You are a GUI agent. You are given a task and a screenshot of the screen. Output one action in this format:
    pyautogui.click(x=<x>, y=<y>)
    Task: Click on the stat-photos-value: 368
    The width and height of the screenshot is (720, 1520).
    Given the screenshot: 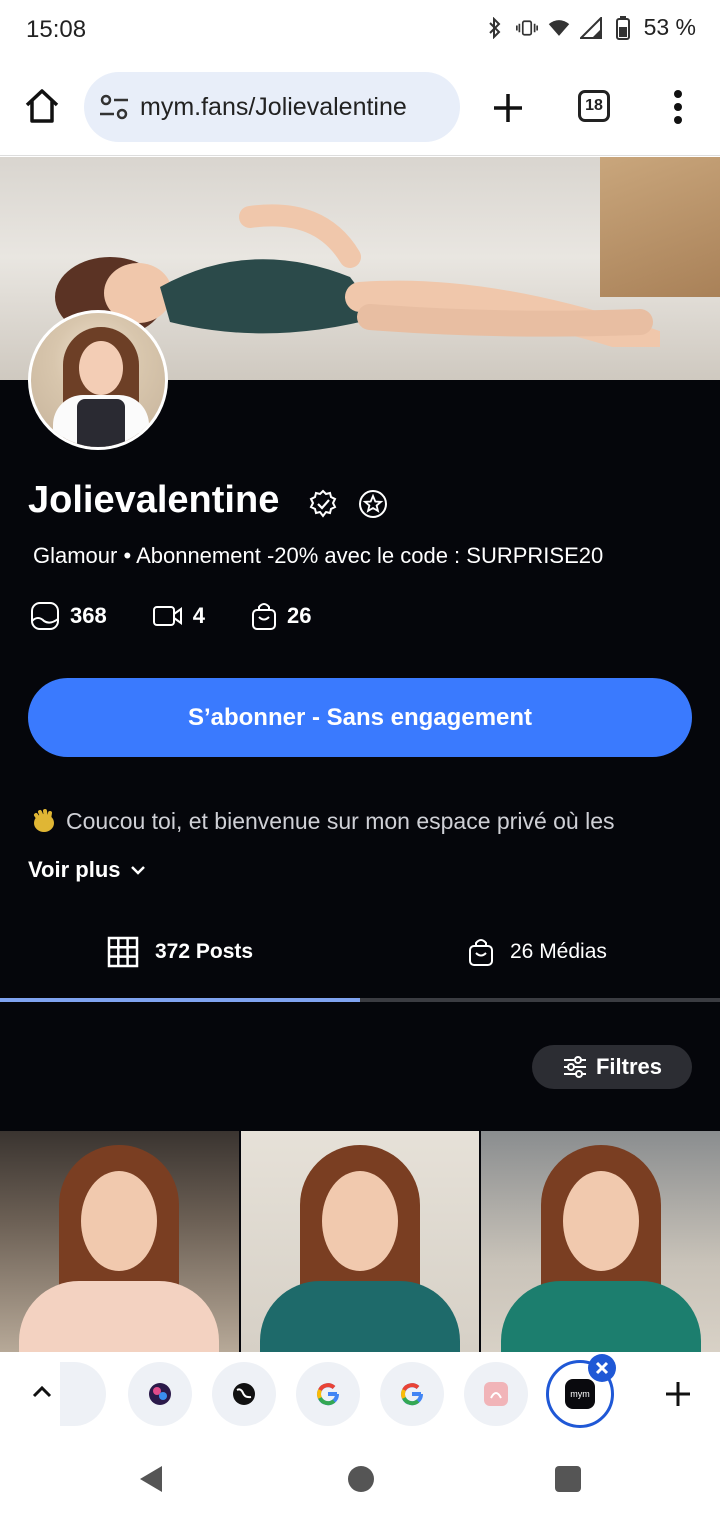 What is the action you would take?
    pyautogui.click(x=88, y=615)
    